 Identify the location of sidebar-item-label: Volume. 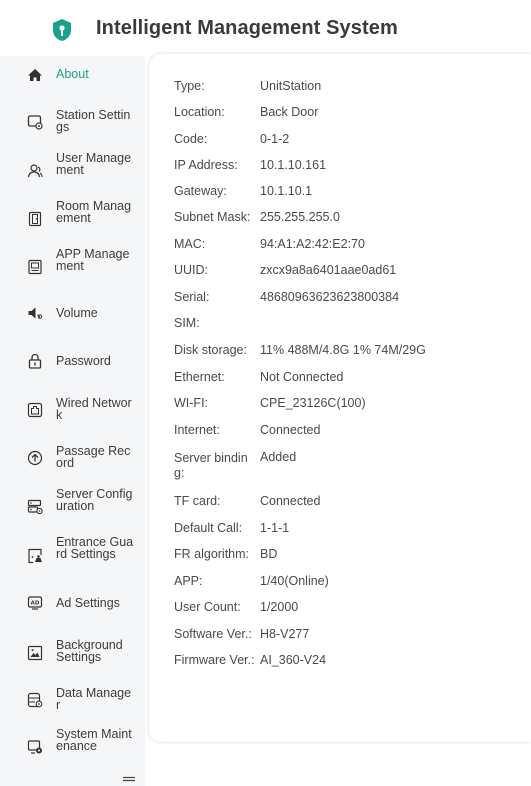
(77, 313).